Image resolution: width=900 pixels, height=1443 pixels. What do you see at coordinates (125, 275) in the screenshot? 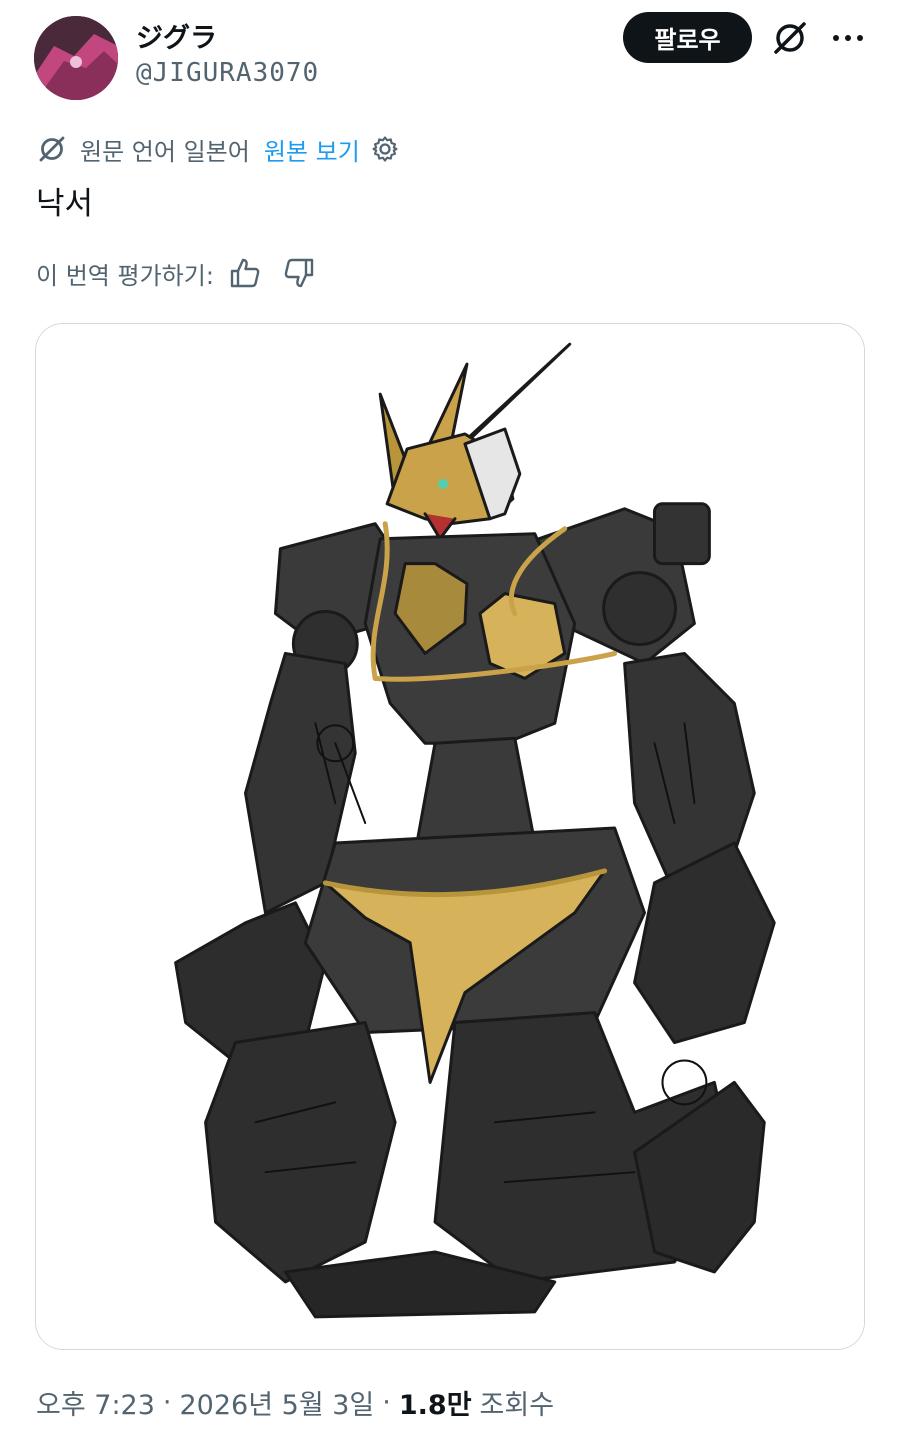
I see `rate-translation-label: 이 번역 평가하기:` at bounding box center [125, 275].